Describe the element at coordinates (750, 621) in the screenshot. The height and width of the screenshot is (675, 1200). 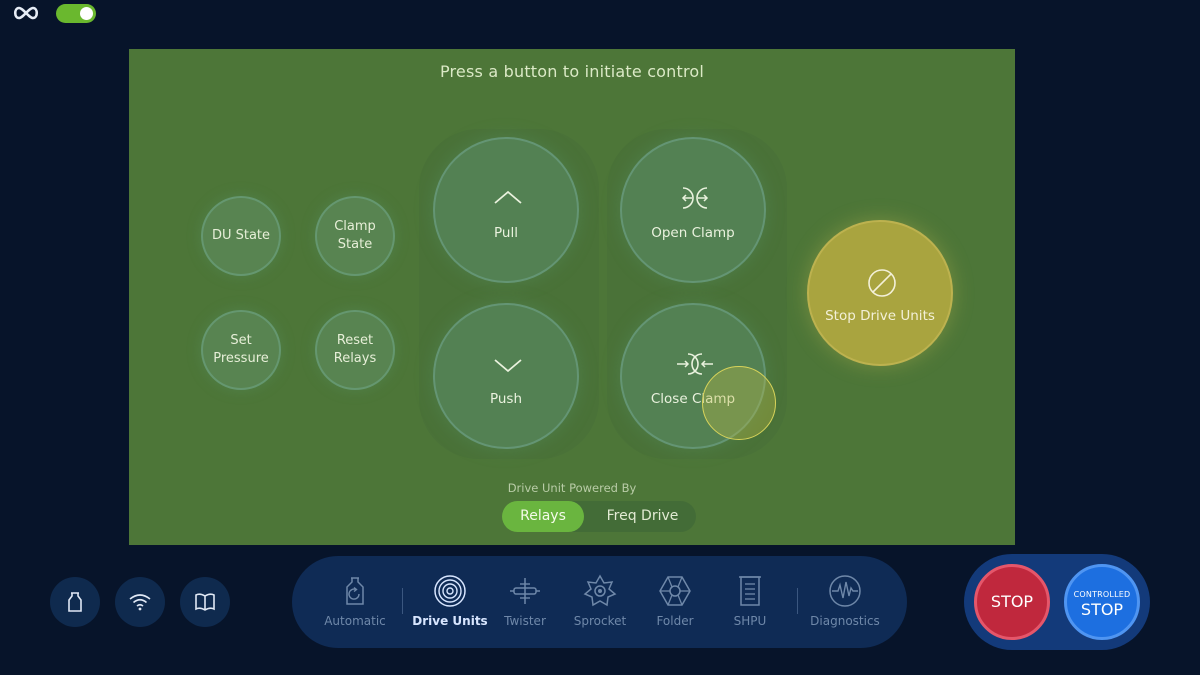
I see `nav-shpu-label: SHPU` at that location.